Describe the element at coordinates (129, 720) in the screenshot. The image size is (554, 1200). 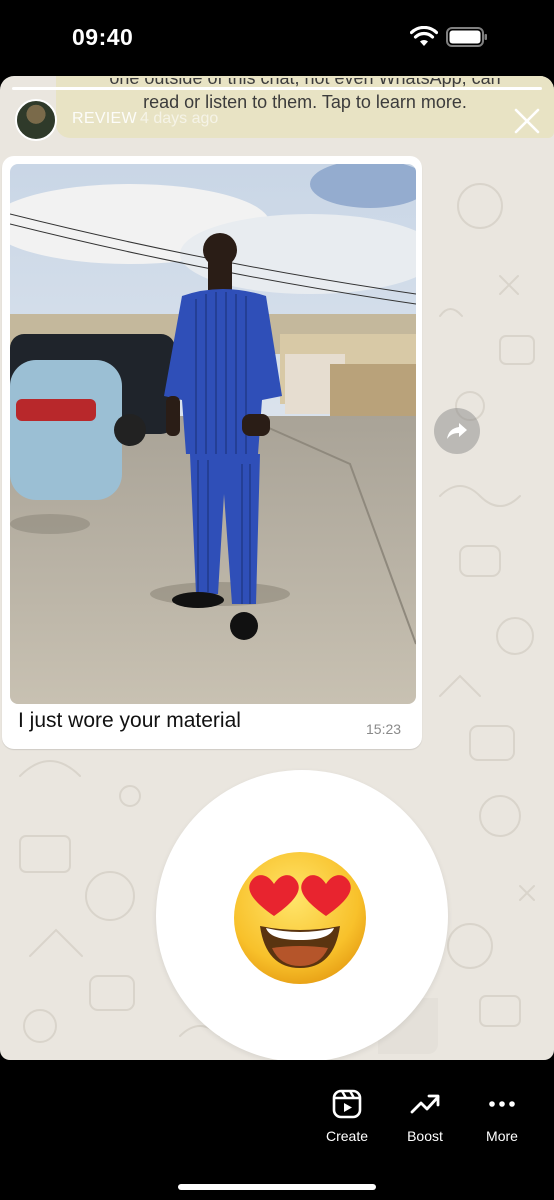
I see `message-caption: I just wore your material` at that location.